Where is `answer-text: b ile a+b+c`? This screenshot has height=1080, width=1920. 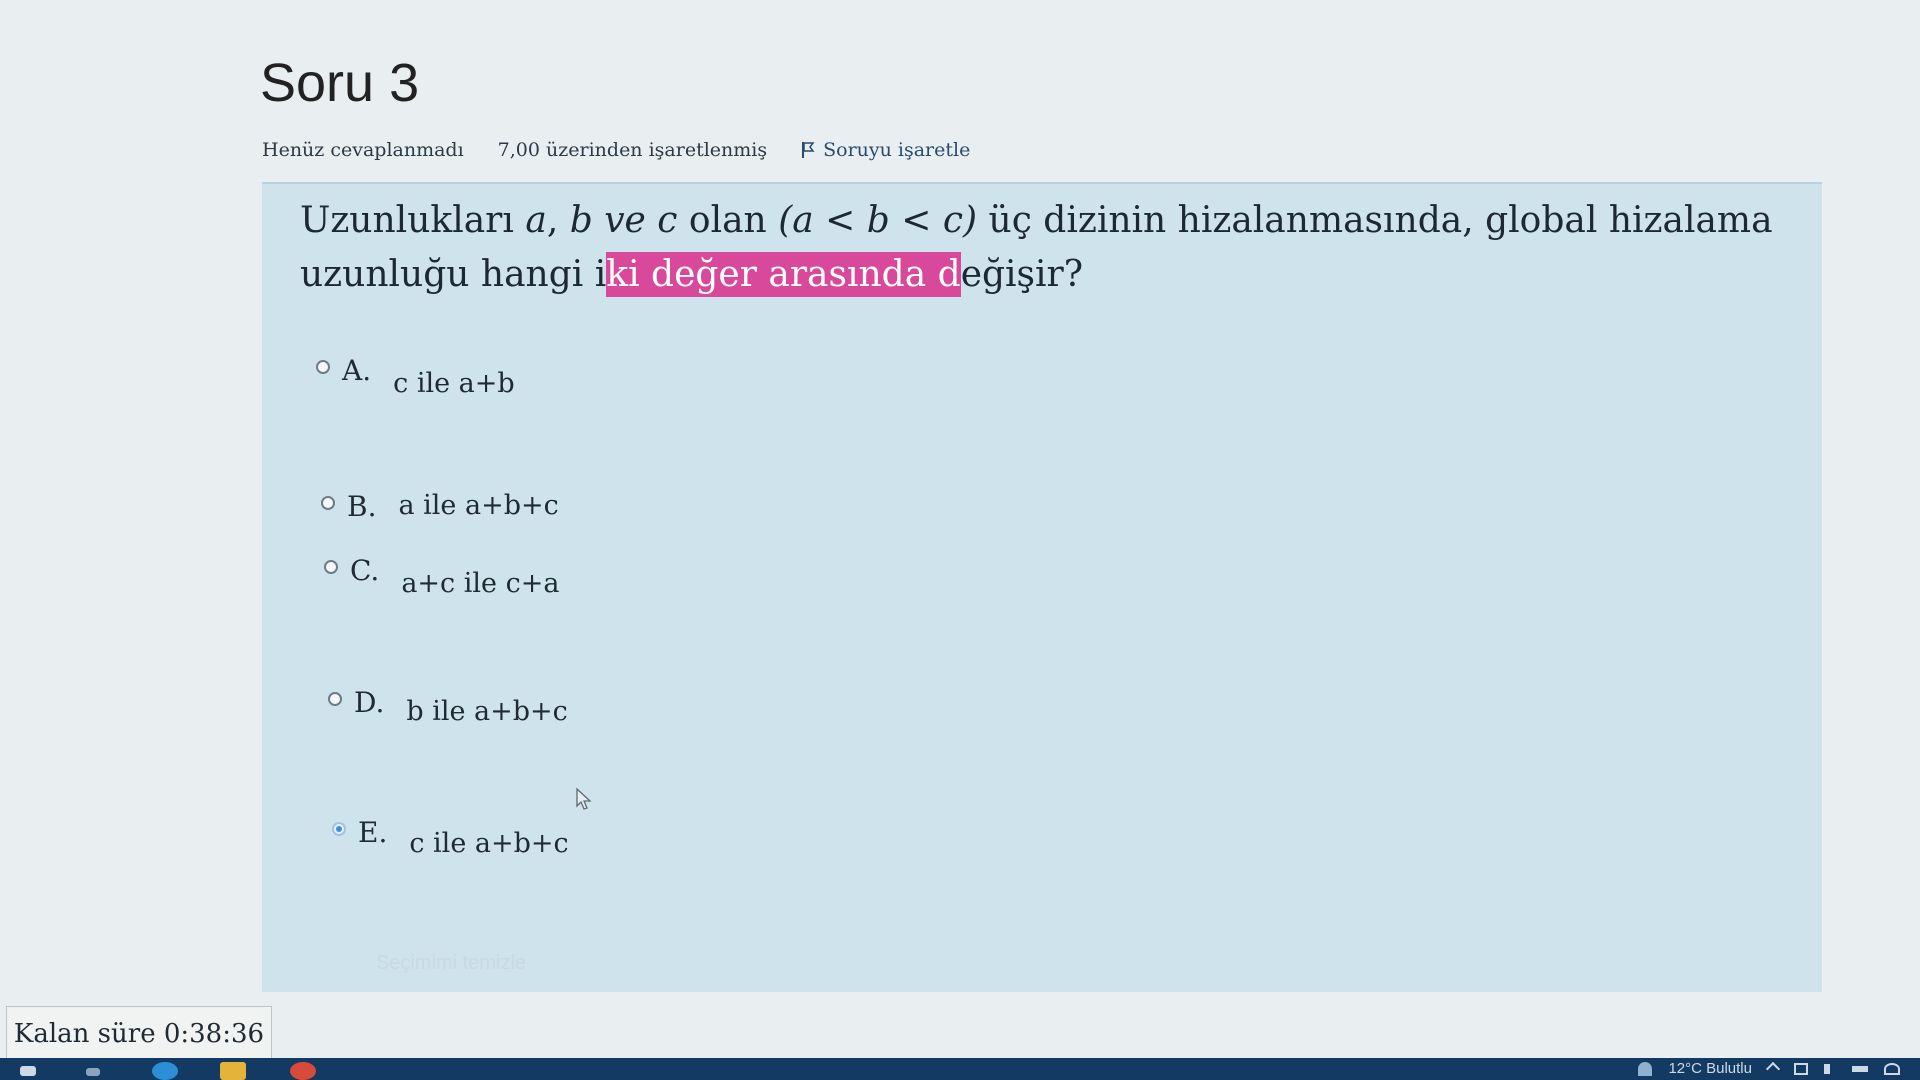
answer-text: b ile a+b+c is located at coordinates (487, 711).